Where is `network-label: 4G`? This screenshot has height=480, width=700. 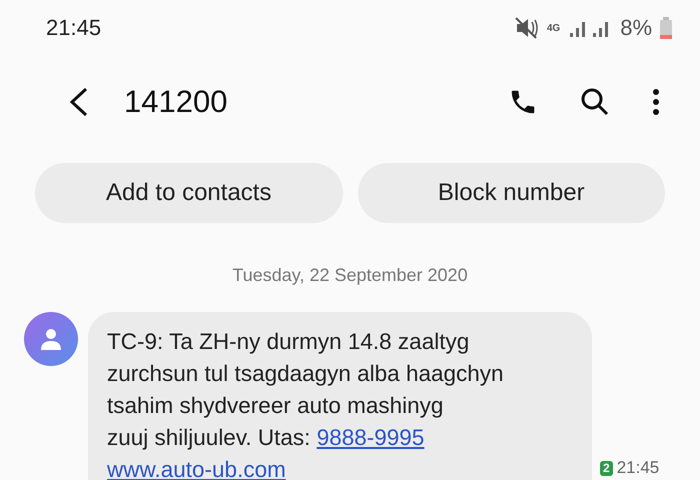
network-label: 4G is located at coordinates (553, 28).